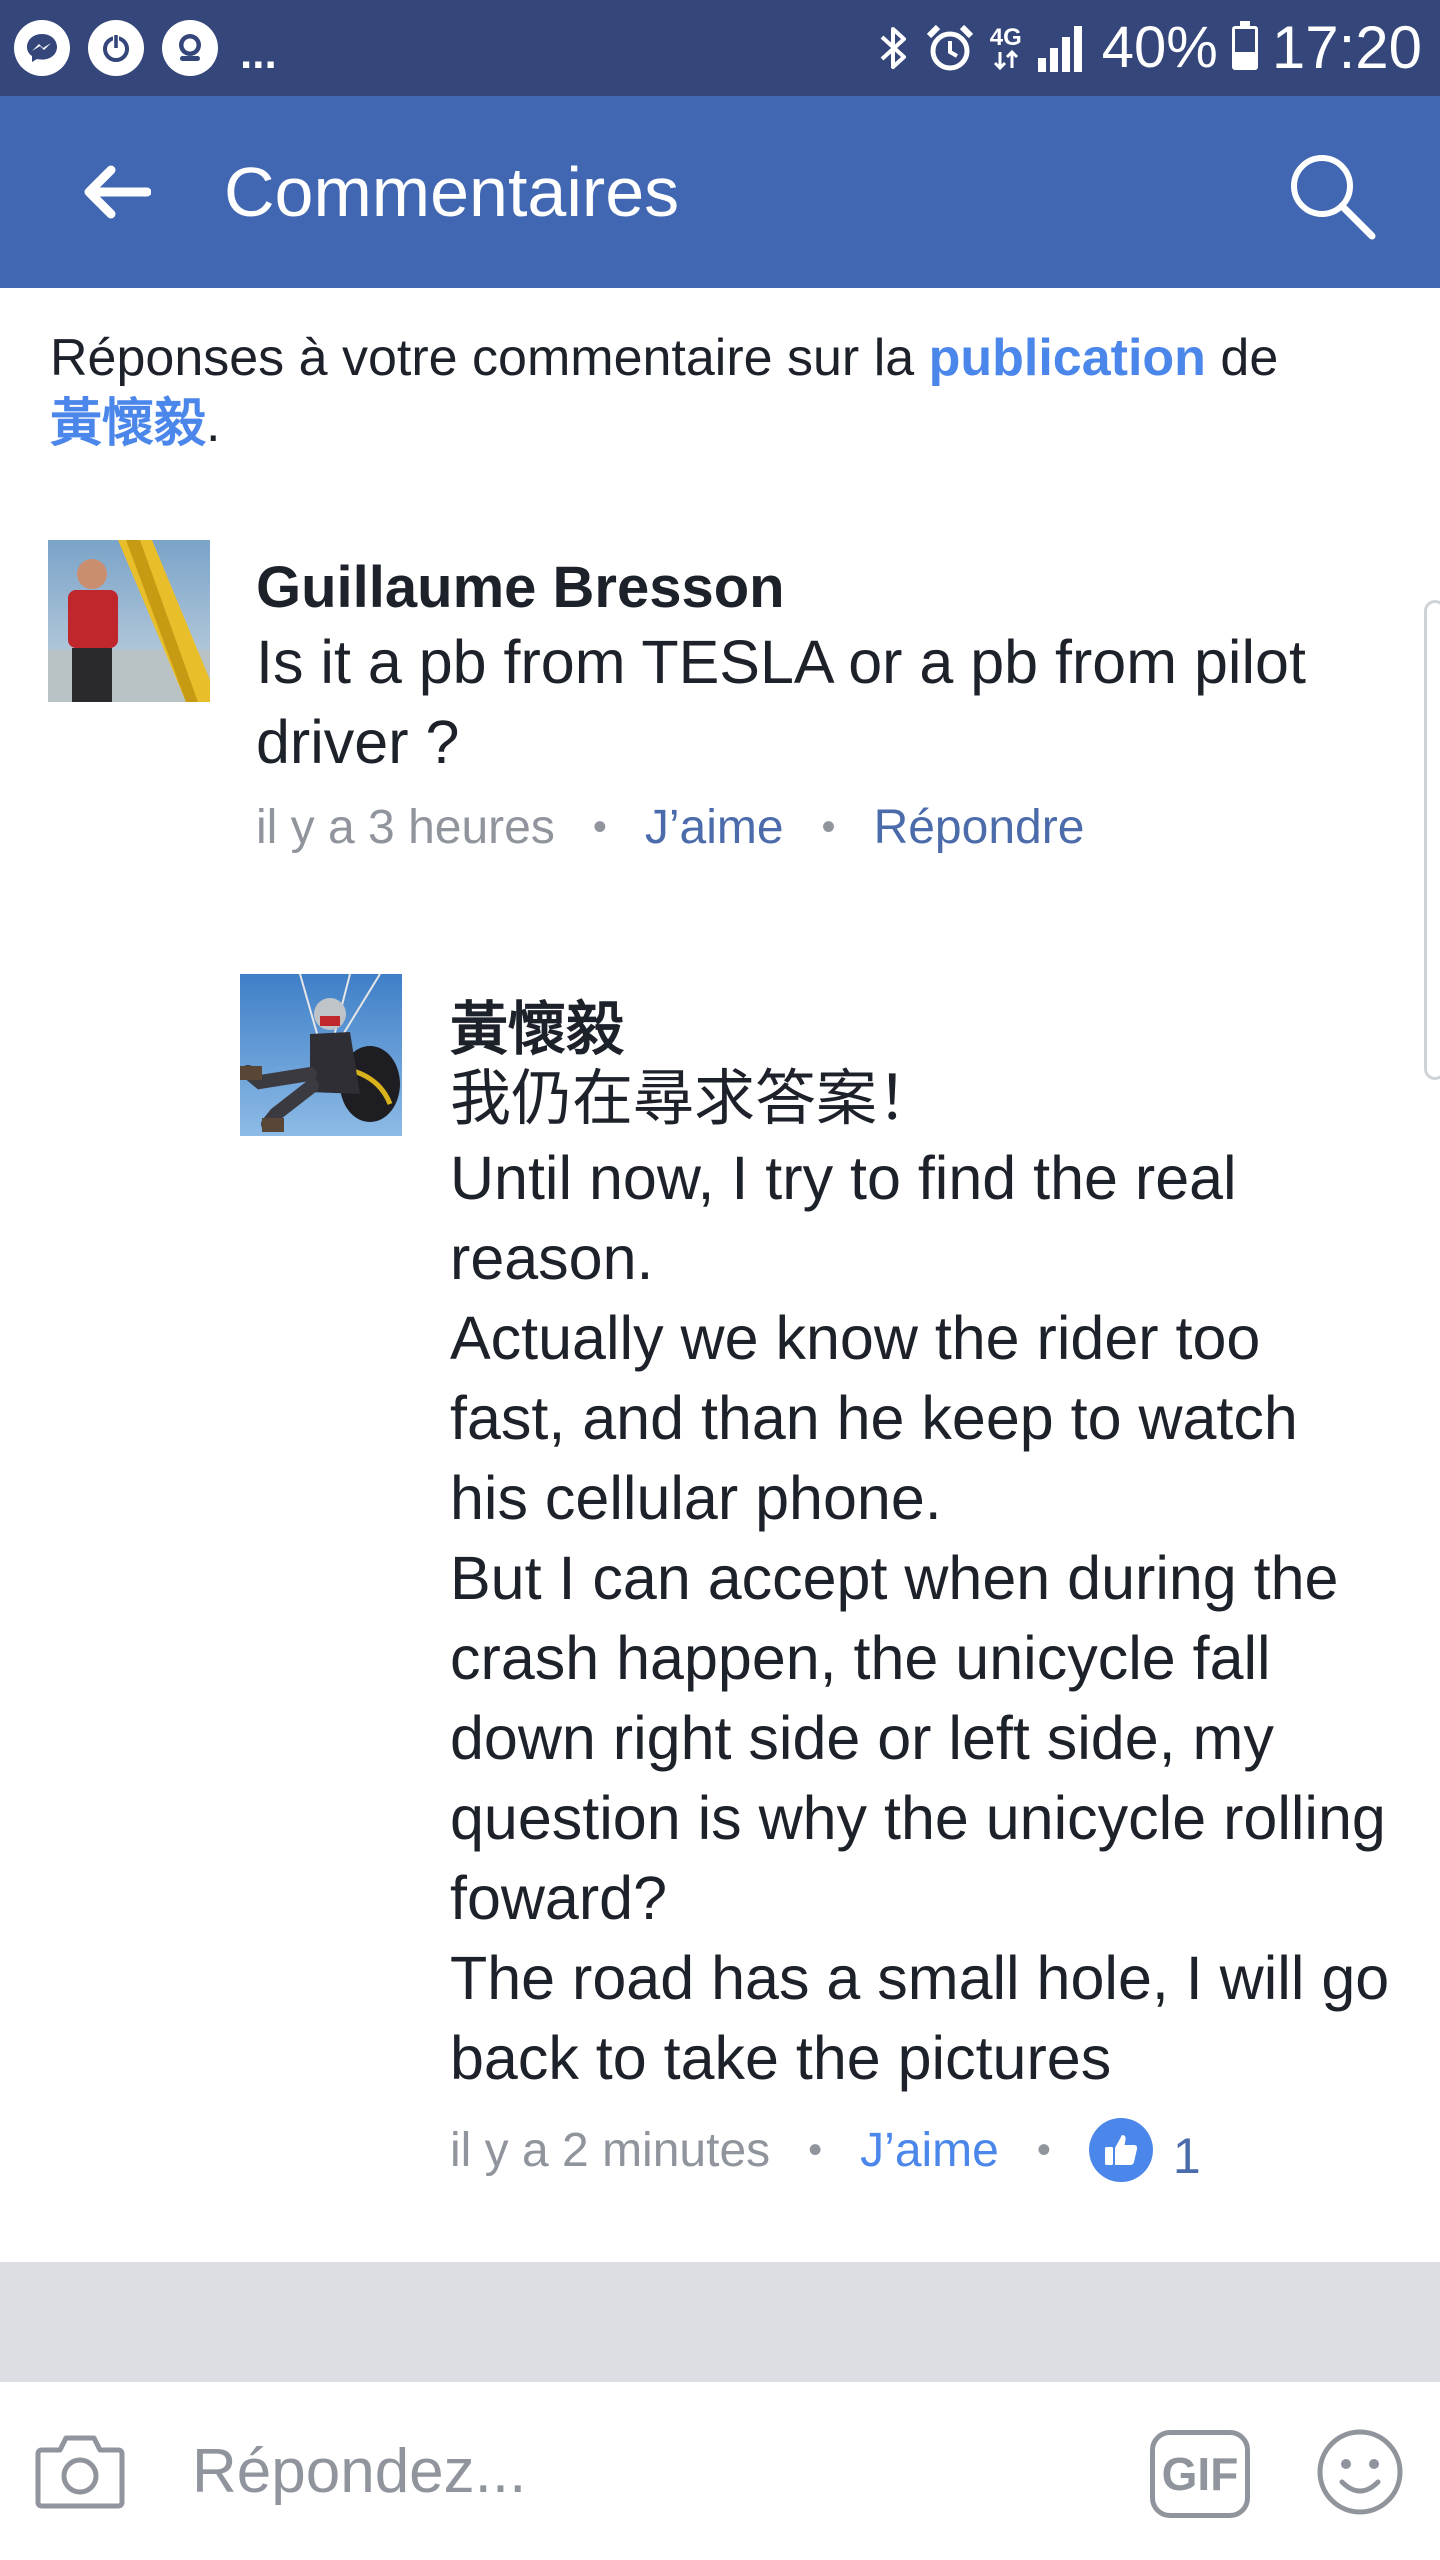 This screenshot has width=1440, height=2560. What do you see at coordinates (950, 48) in the screenshot?
I see `alarm-icon` at bounding box center [950, 48].